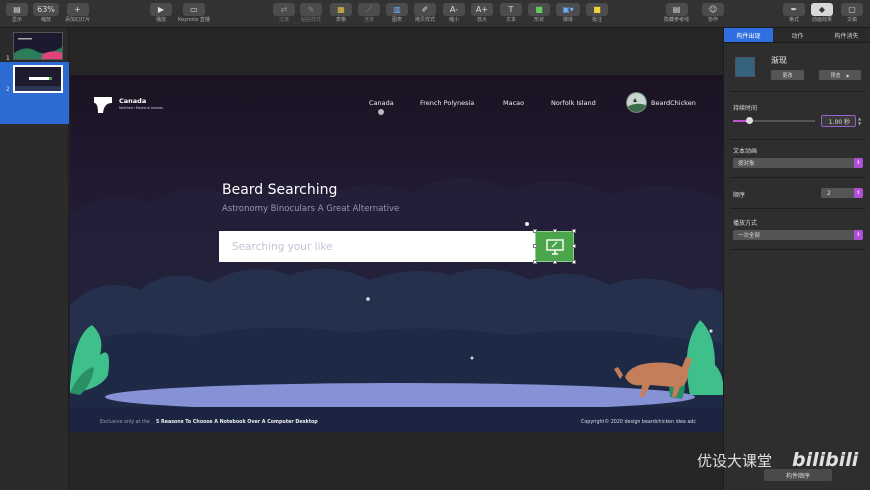 The width and height of the screenshot is (870, 490). Describe the element at coordinates (8, 89) in the screenshot. I see `slide-number: 2` at that location.